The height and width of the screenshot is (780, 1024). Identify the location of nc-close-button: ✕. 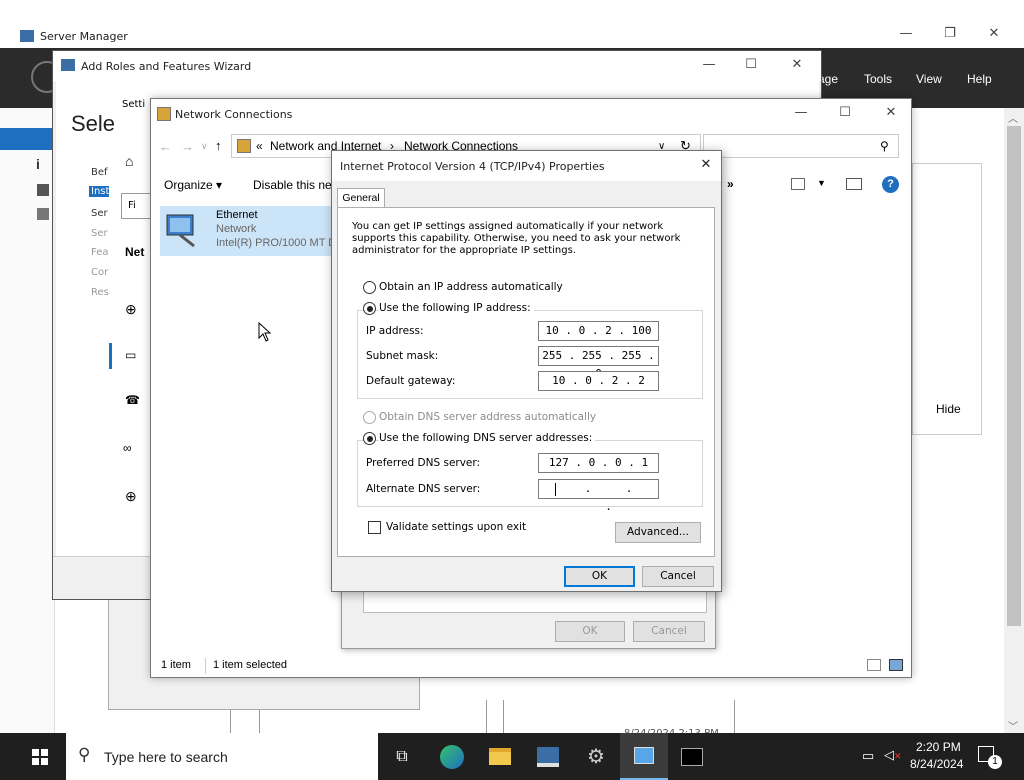
(891, 112).